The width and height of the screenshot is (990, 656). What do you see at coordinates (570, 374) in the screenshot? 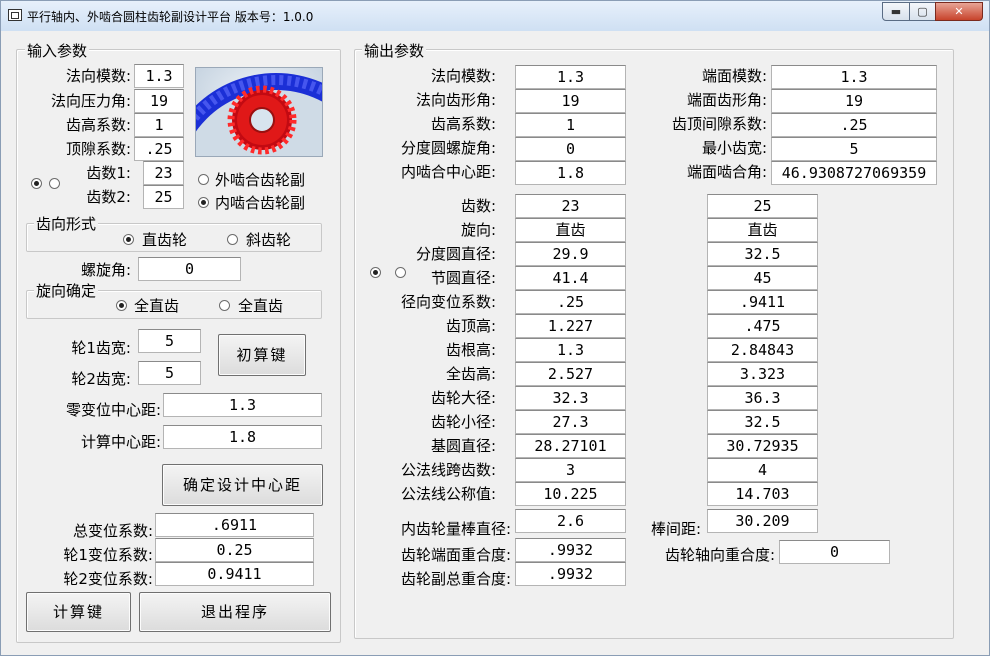
I see `table-row-gear1-value: 2.527` at bounding box center [570, 374].